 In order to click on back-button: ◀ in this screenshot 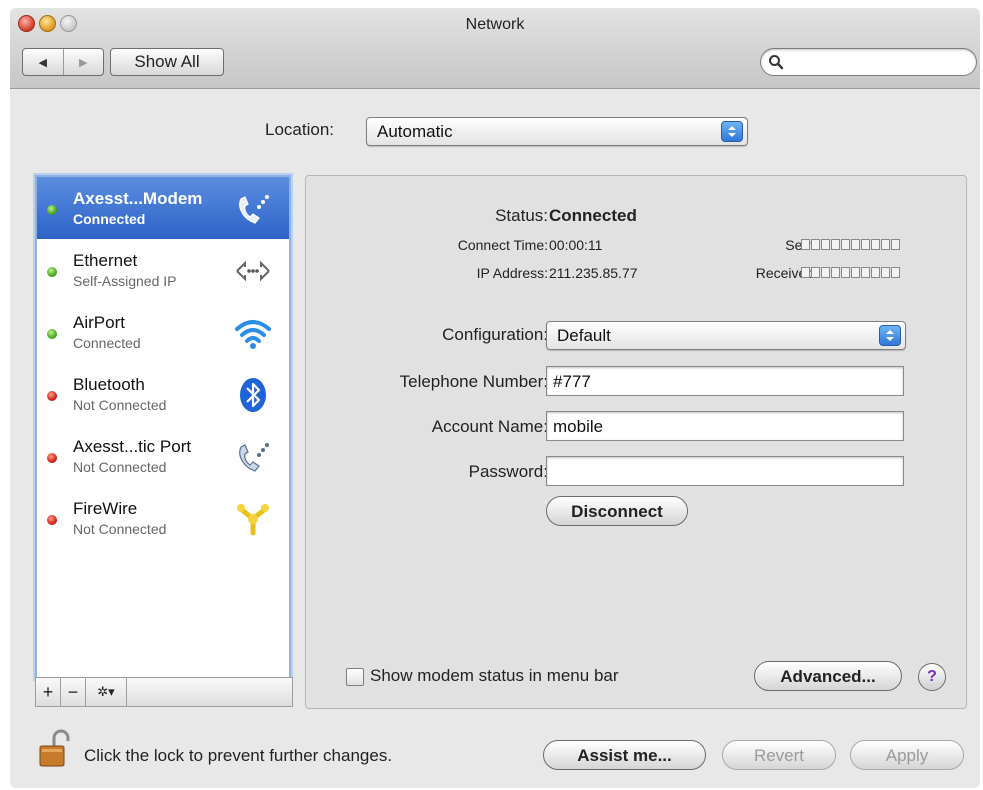, I will do `click(43, 62)`.